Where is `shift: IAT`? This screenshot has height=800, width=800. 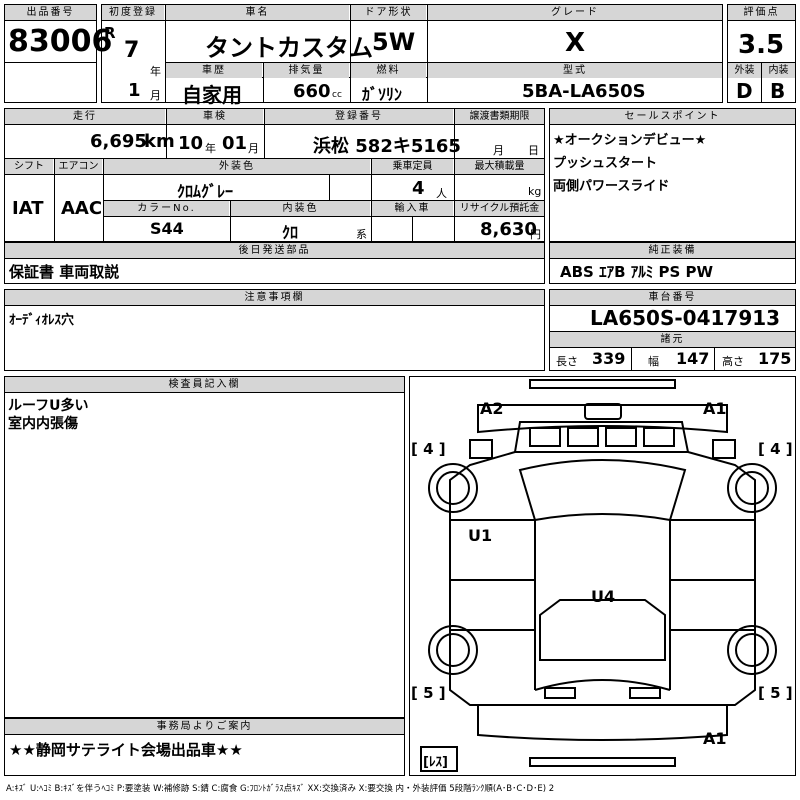 shift: IAT is located at coordinates (28, 208).